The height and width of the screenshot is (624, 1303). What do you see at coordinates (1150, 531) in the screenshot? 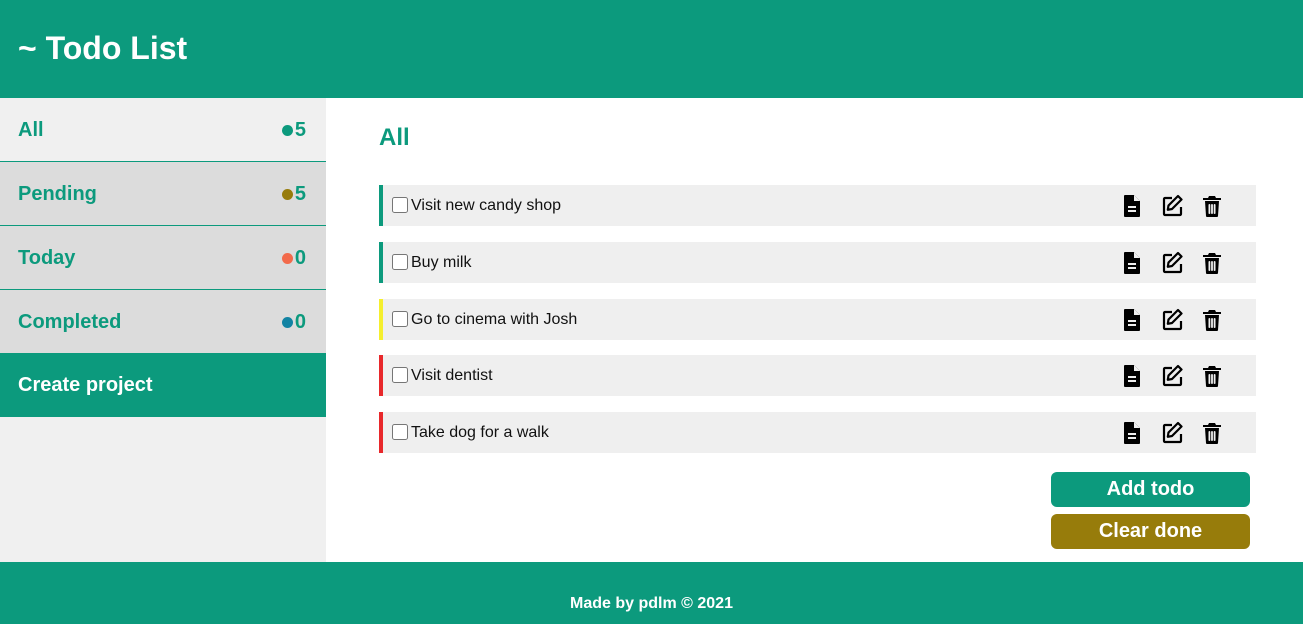
I see `clear-done-button: Clear done` at bounding box center [1150, 531].